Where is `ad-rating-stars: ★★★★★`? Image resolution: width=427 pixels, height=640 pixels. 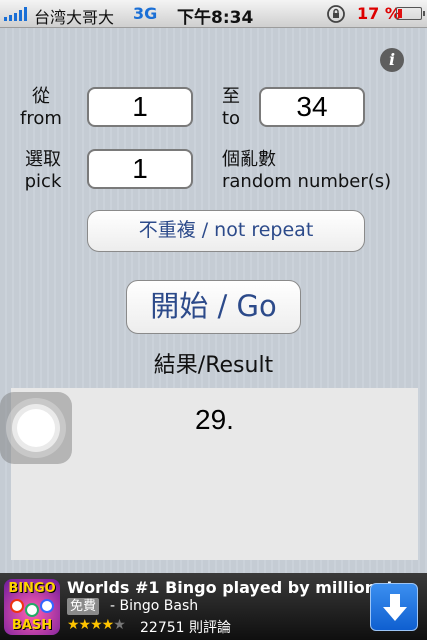
ad-rating-stars: ★★★★★ is located at coordinates (96, 625).